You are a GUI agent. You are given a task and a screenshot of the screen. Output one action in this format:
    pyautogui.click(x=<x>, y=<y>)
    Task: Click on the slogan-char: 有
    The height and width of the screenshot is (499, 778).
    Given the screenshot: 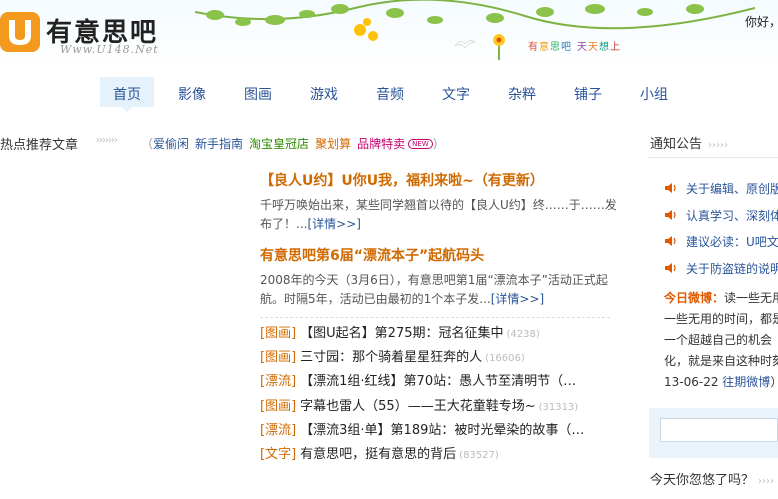 What is the action you would take?
    pyautogui.click(x=533, y=47)
    